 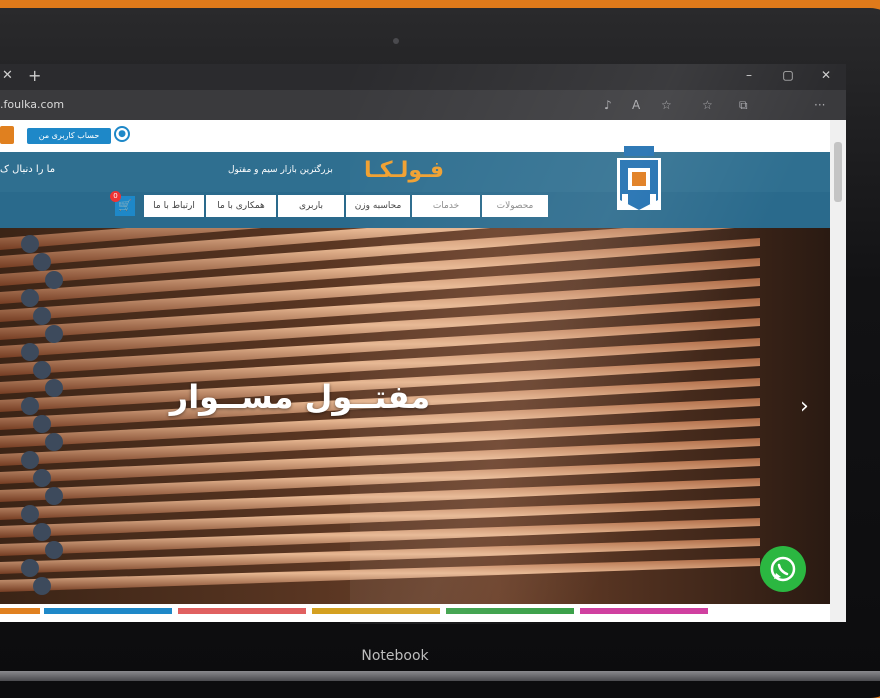 I want to click on nav-shipping: باربری, so click(x=311, y=206).